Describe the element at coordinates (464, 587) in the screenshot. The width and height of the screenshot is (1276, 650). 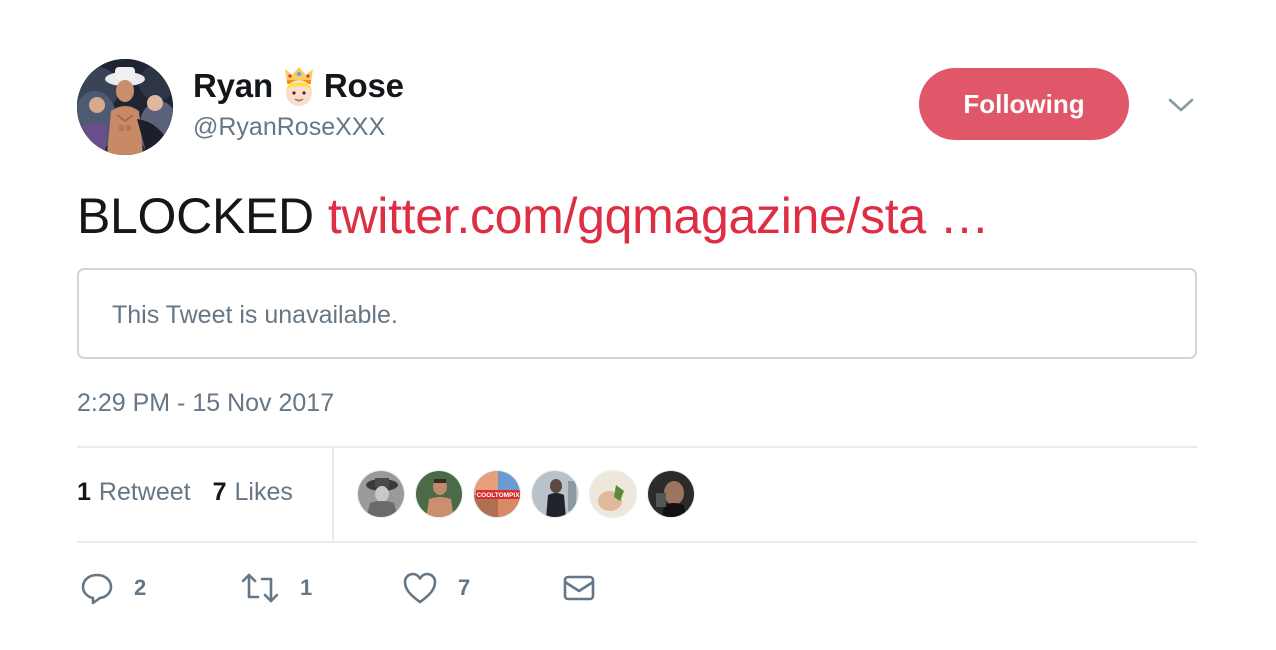
I see `like-count: 7` at that location.